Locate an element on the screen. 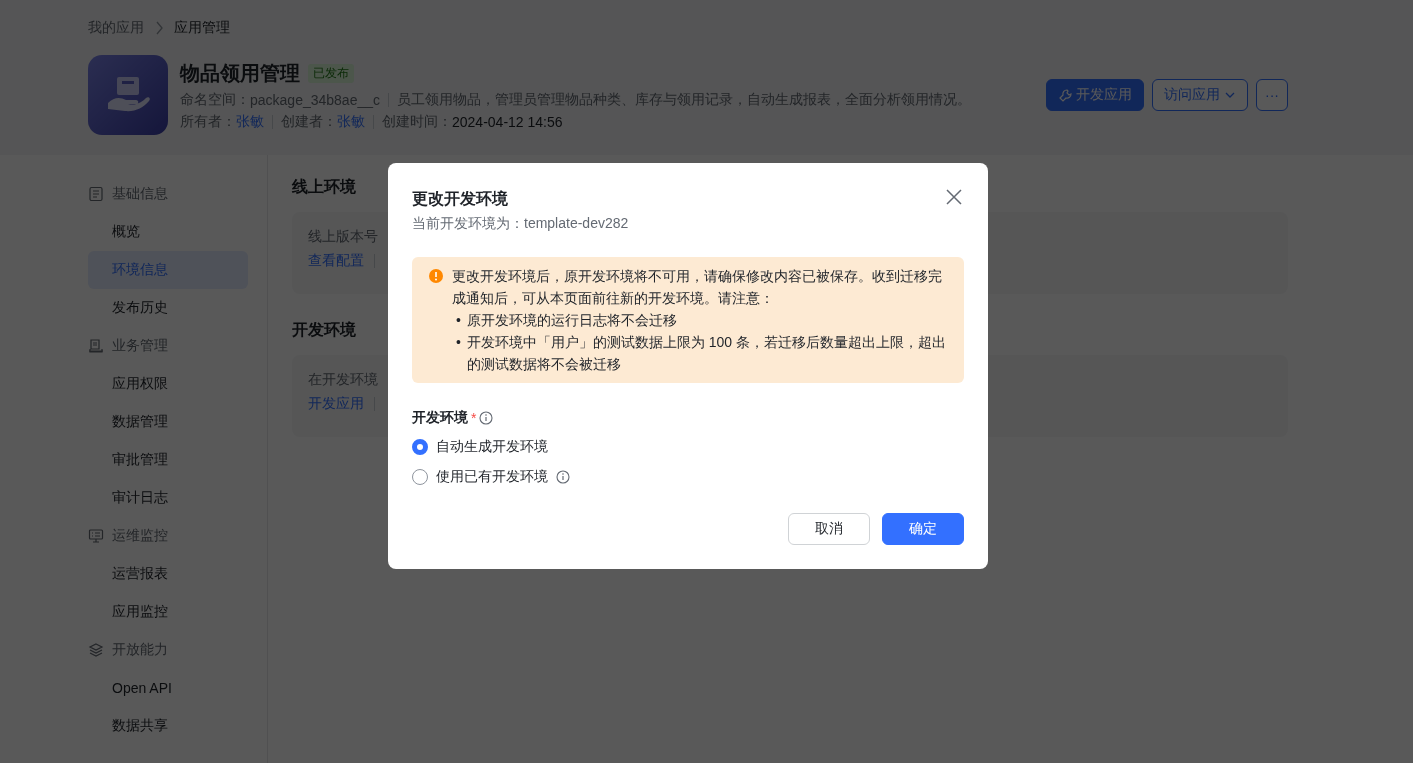  sidebar-item: 概览 is located at coordinates (168, 232).